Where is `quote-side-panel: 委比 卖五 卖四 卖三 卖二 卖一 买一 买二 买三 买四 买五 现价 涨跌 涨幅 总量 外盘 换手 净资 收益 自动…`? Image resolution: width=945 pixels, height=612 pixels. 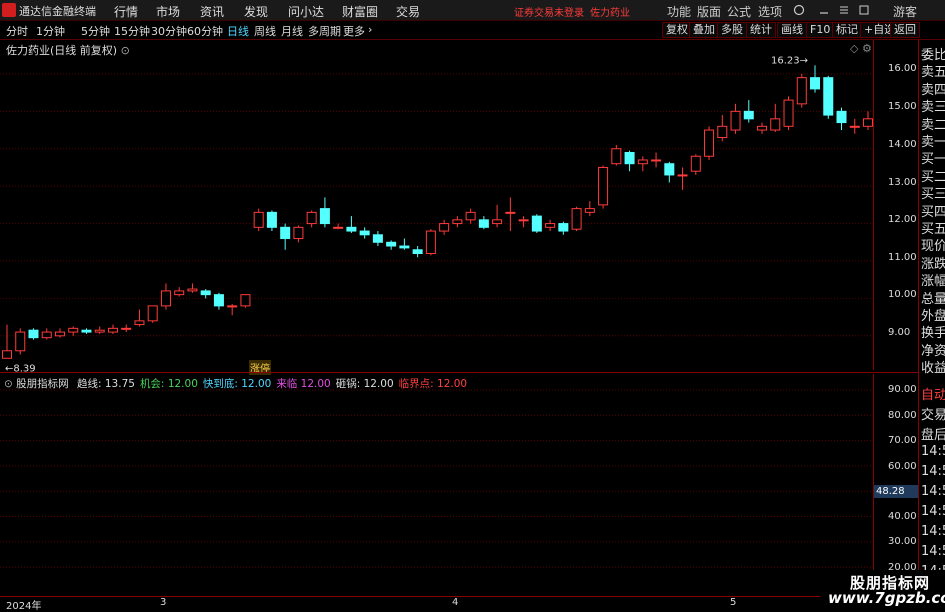 quote-side-panel: 委比 卖五 卖四 卖三 卖二 卖一 买一 买二 买三 买四 买五 现价 涨跌 涨幅 总量 外盘 换手 净资 收益 自动… is located at coordinates (931, 324).